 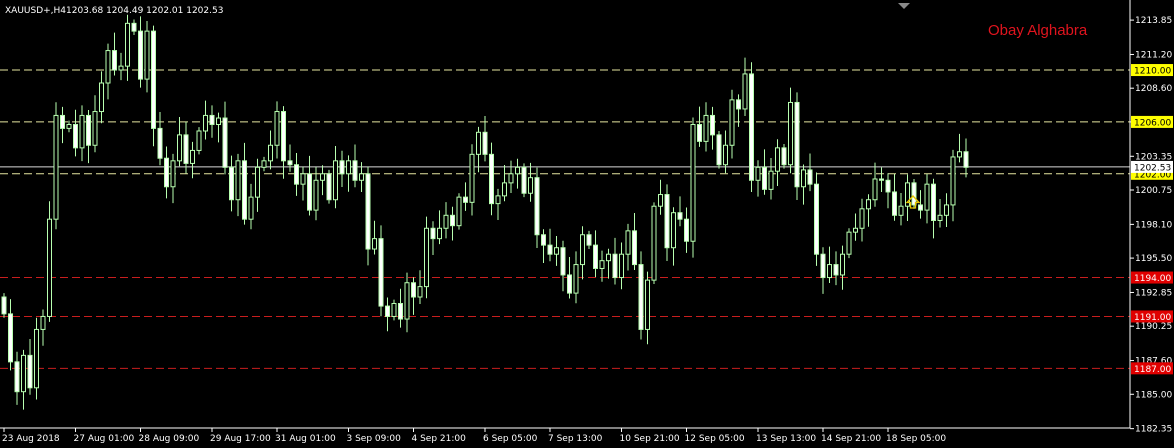 What do you see at coordinates (104, 439) in the screenshot?
I see `x-tick-label: 27 Aug 01:00` at bounding box center [104, 439].